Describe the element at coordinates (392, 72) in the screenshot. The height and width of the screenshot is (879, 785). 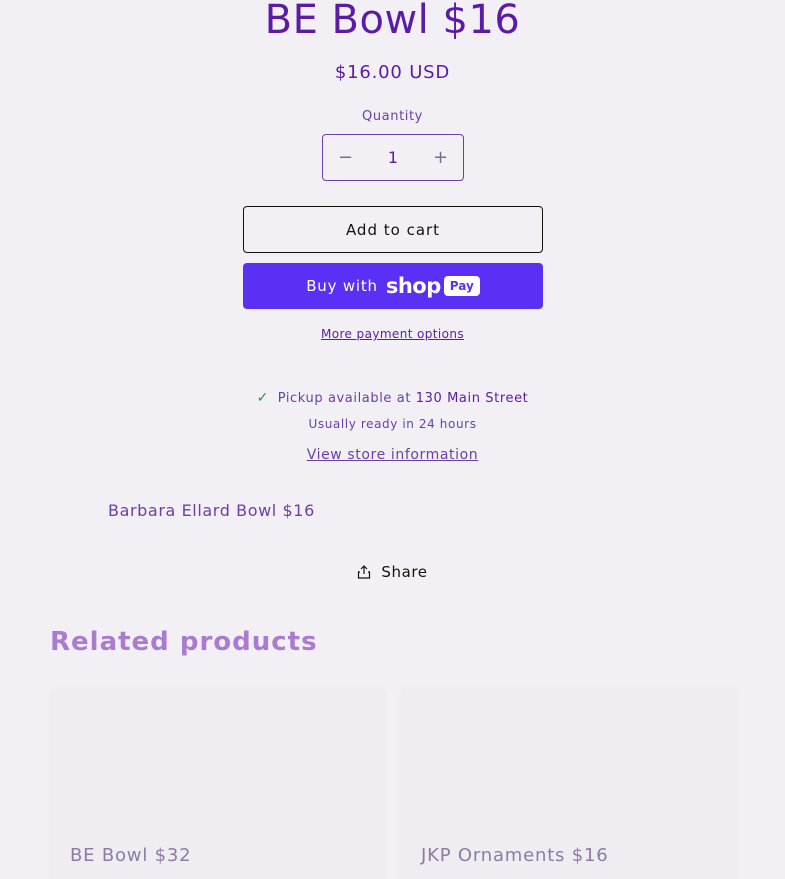
I see `product-price: $16.00 USD` at that location.